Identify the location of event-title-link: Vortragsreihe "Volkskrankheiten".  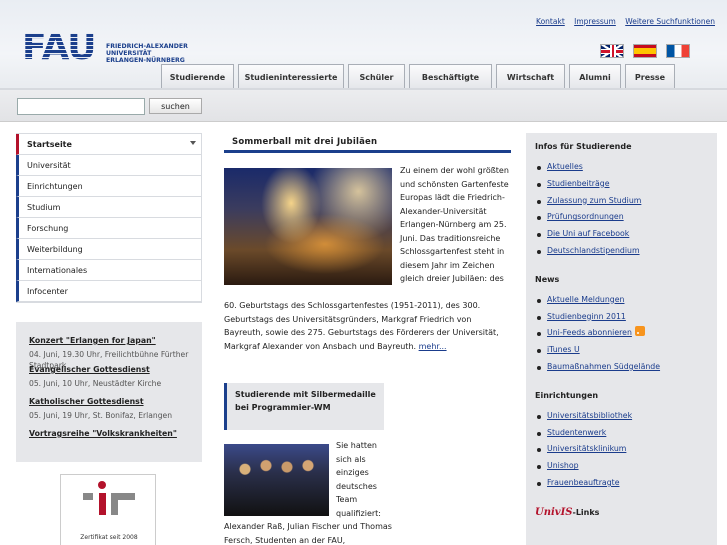
(109, 433).